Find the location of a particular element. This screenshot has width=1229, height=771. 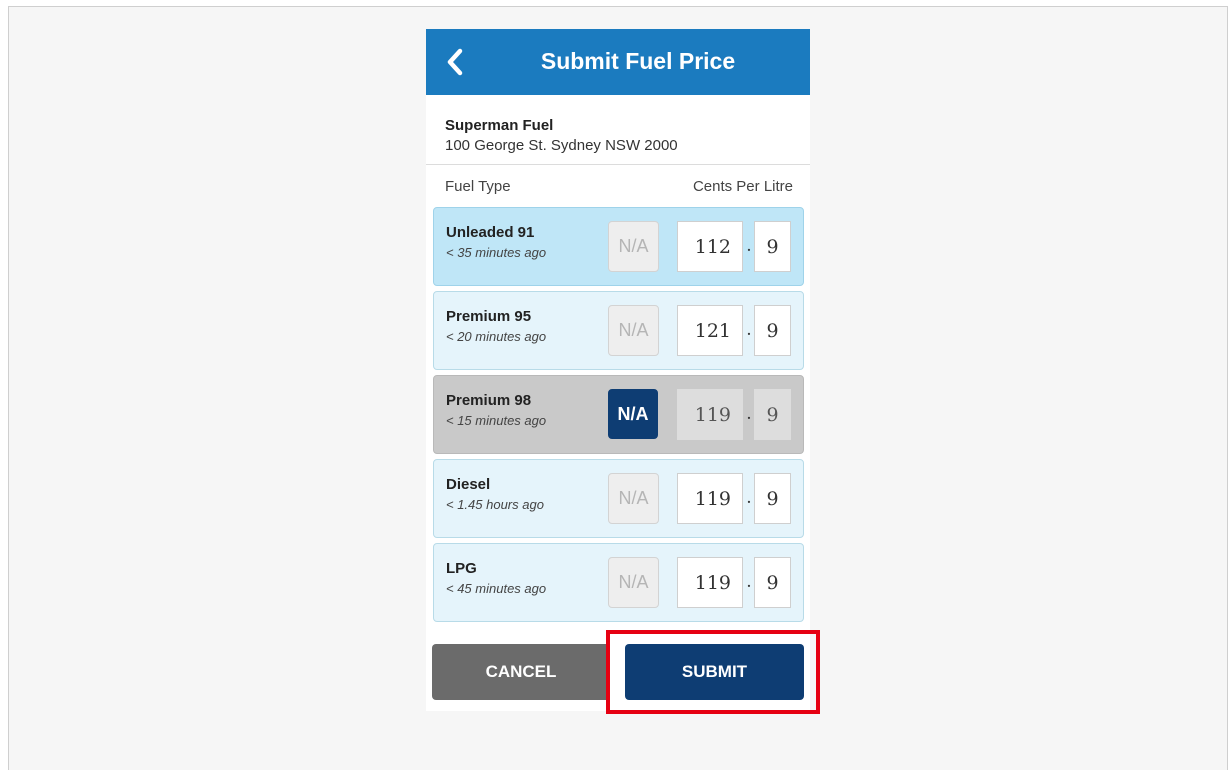

last-updated: < 45 minutes ago is located at coordinates (496, 588).